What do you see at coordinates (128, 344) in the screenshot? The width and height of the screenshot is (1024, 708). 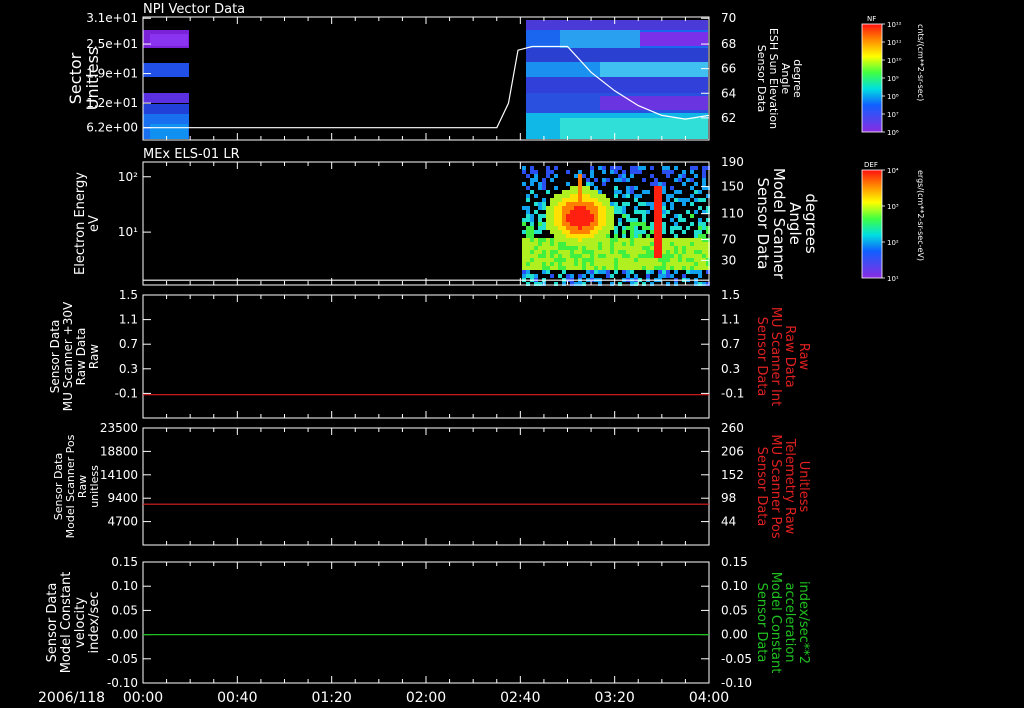 I see `y-tick-label: 0.7` at bounding box center [128, 344].